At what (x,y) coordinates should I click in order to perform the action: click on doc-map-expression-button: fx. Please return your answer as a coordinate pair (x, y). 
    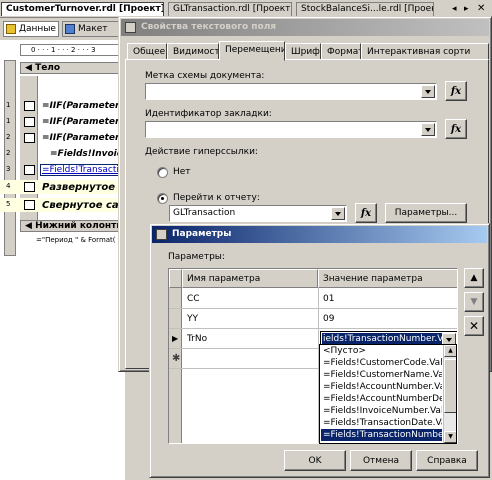
    Looking at the image, I should click on (456, 91).